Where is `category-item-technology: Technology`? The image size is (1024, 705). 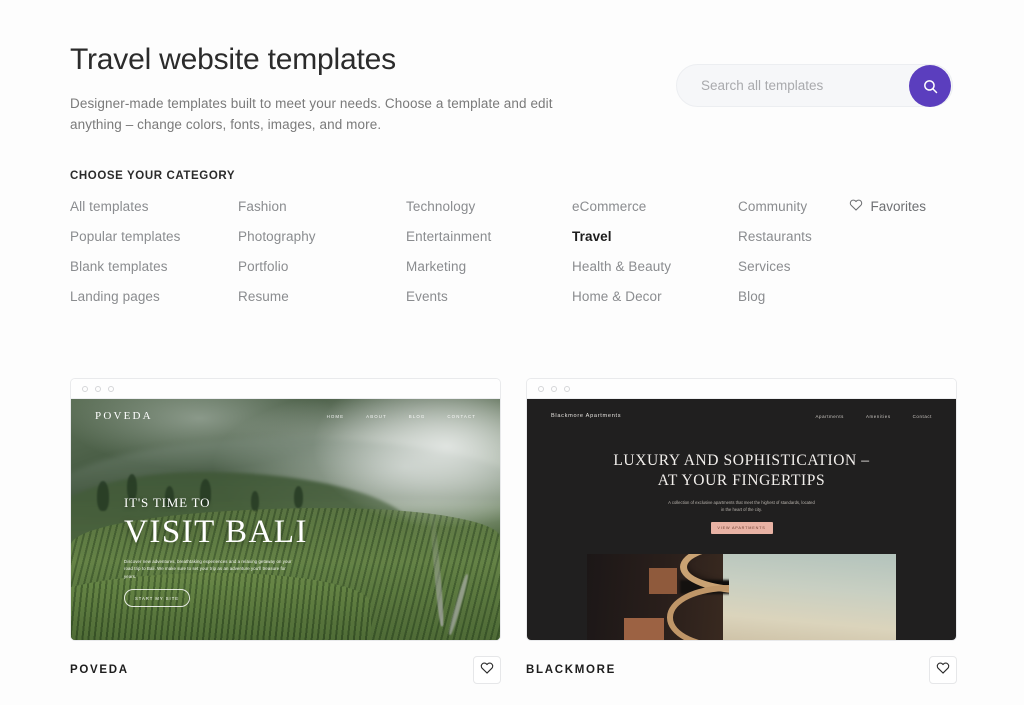 category-item-technology: Technology is located at coordinates (489, 207).